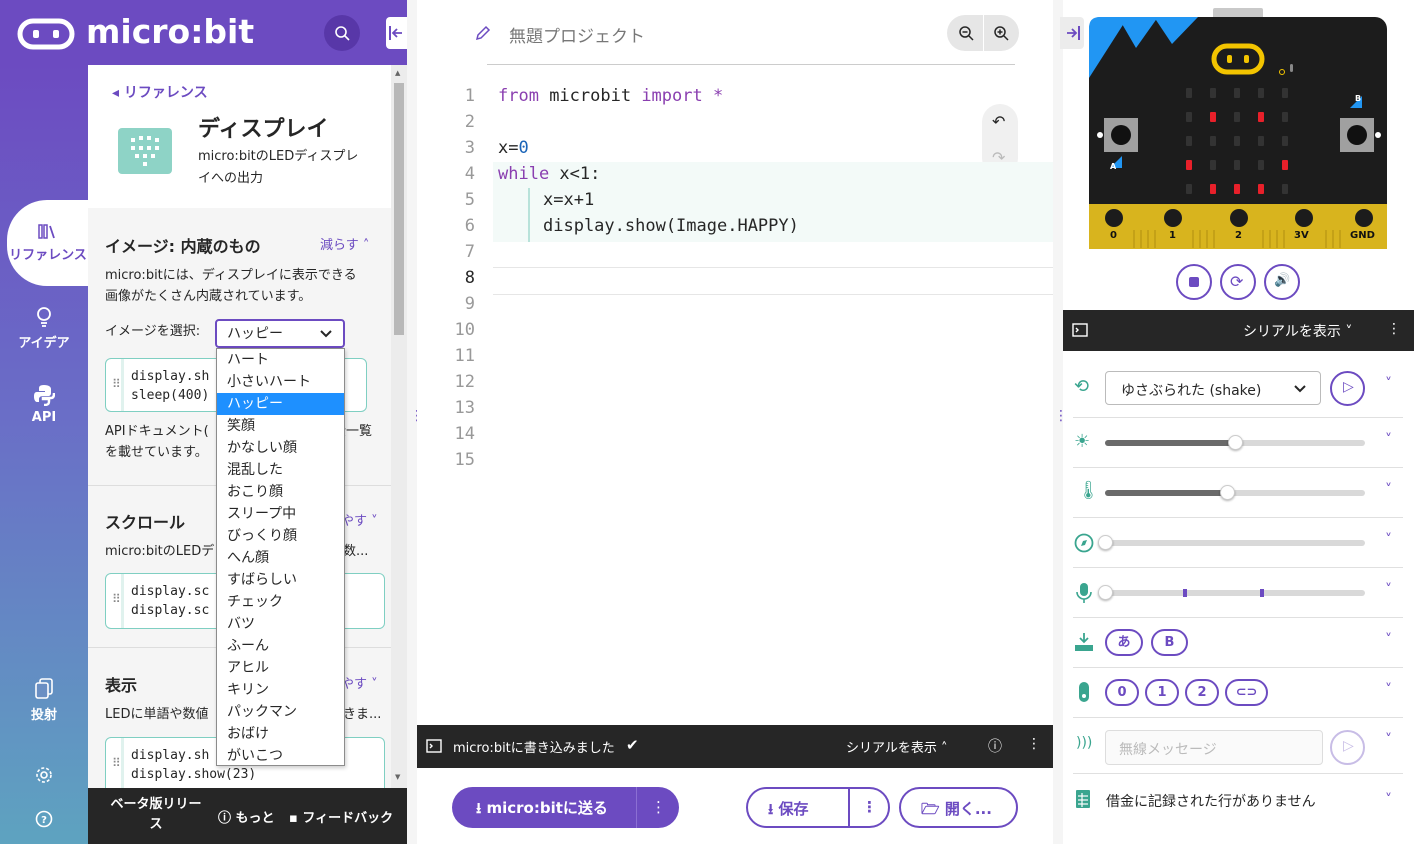  What do you see at coordinates (280, 360) in the screenshot?
I see `dropdown-option: ハート` at bounding box center [280, 360].